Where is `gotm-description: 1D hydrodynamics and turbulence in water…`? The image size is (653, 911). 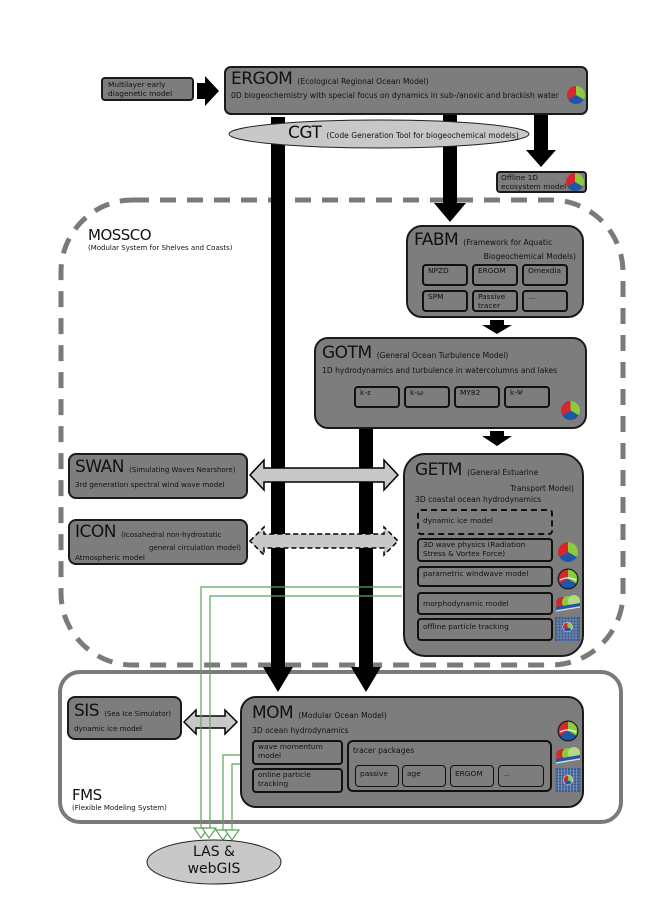 gotm-description: 1D hydrodynamics and turbulence in water… is located at coordinates (440, 370).